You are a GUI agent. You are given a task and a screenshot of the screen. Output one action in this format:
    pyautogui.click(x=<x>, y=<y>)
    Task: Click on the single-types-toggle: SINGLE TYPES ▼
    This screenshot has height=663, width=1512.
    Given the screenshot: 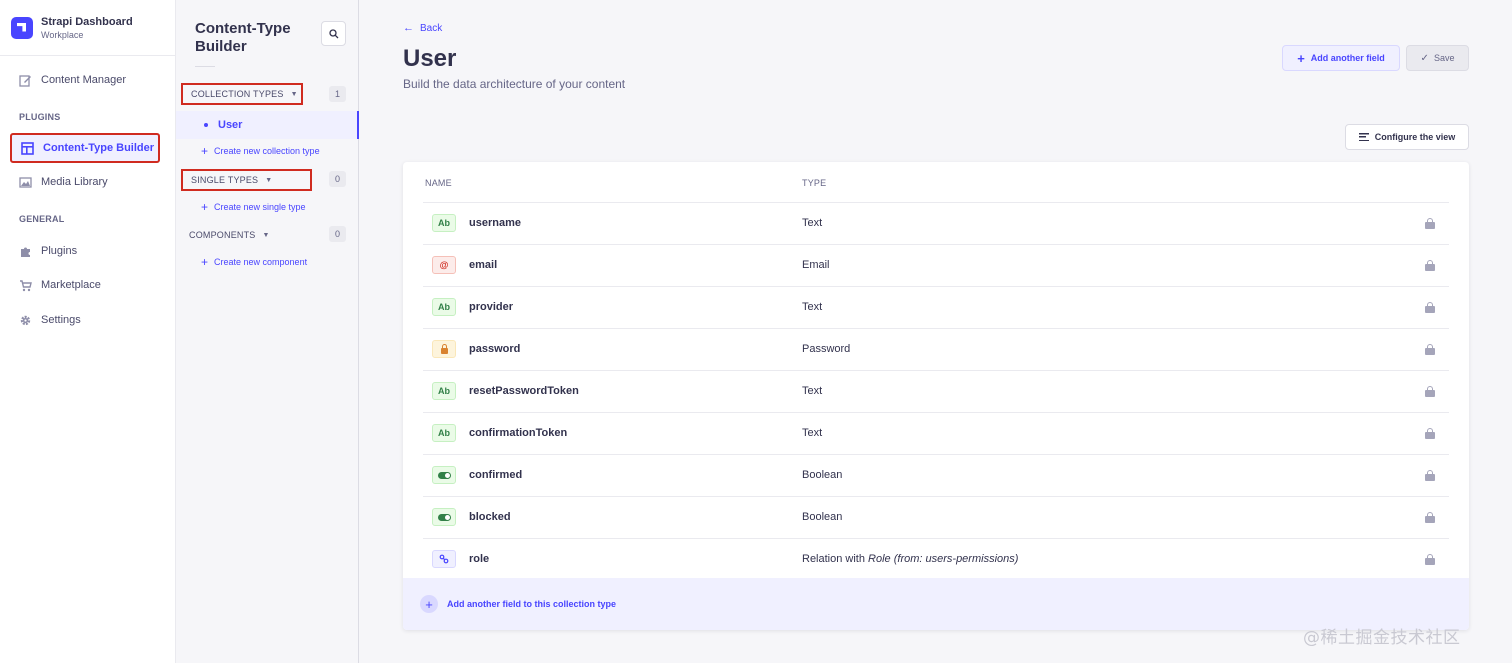 What is the action you would take?
    pyautogui.click(x=246, y=180)
    